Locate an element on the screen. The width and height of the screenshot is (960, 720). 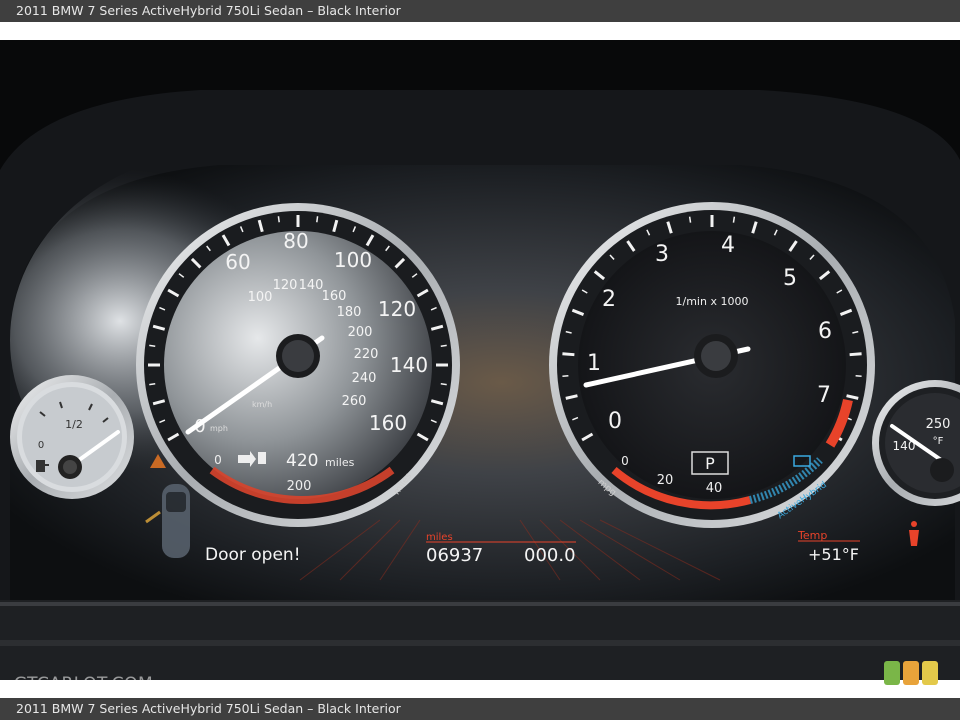
kmh-label-260: 260 is located at coordinates (354, 401).